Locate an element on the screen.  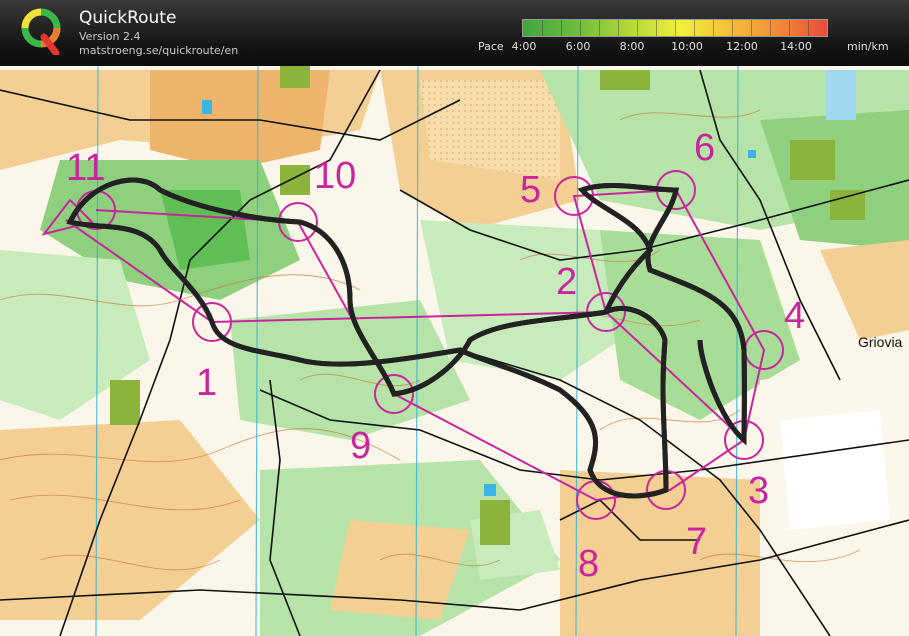
app-url: matstroeng.se/quickroute/en is located at coordinates (158, 50).